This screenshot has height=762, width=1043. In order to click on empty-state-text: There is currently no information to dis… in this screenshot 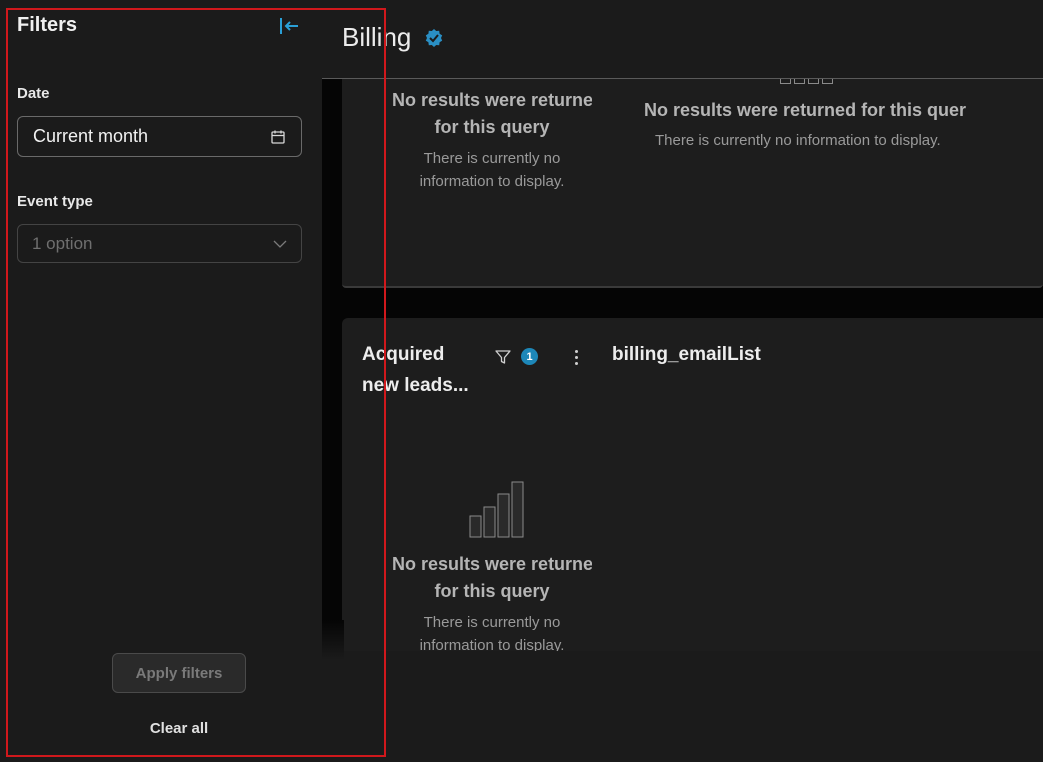, I will do `click(798, 140)`.